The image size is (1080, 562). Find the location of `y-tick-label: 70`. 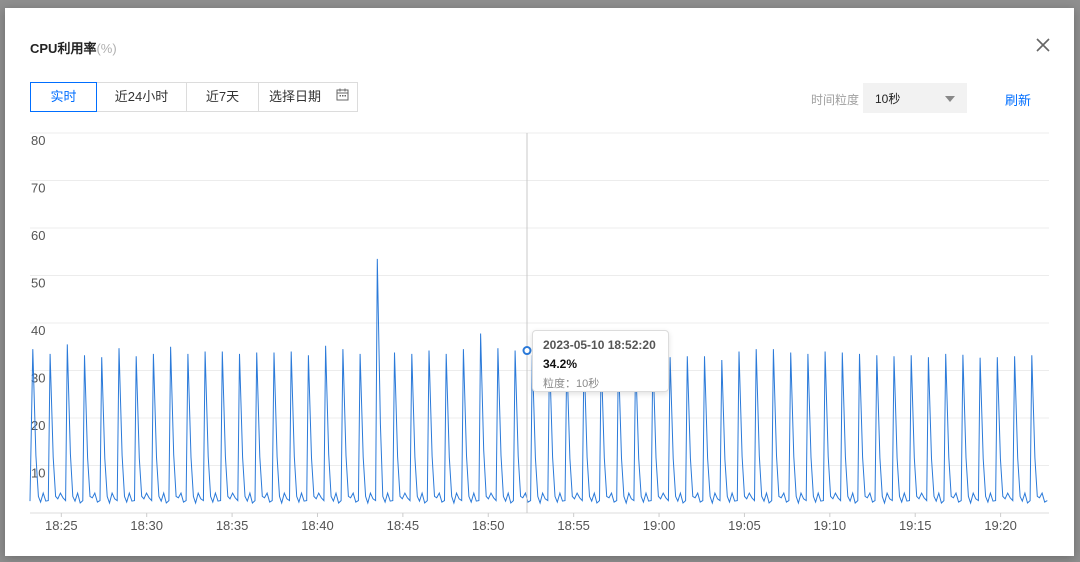

y-tick-label: 70 is located at coordinates (38, 188).